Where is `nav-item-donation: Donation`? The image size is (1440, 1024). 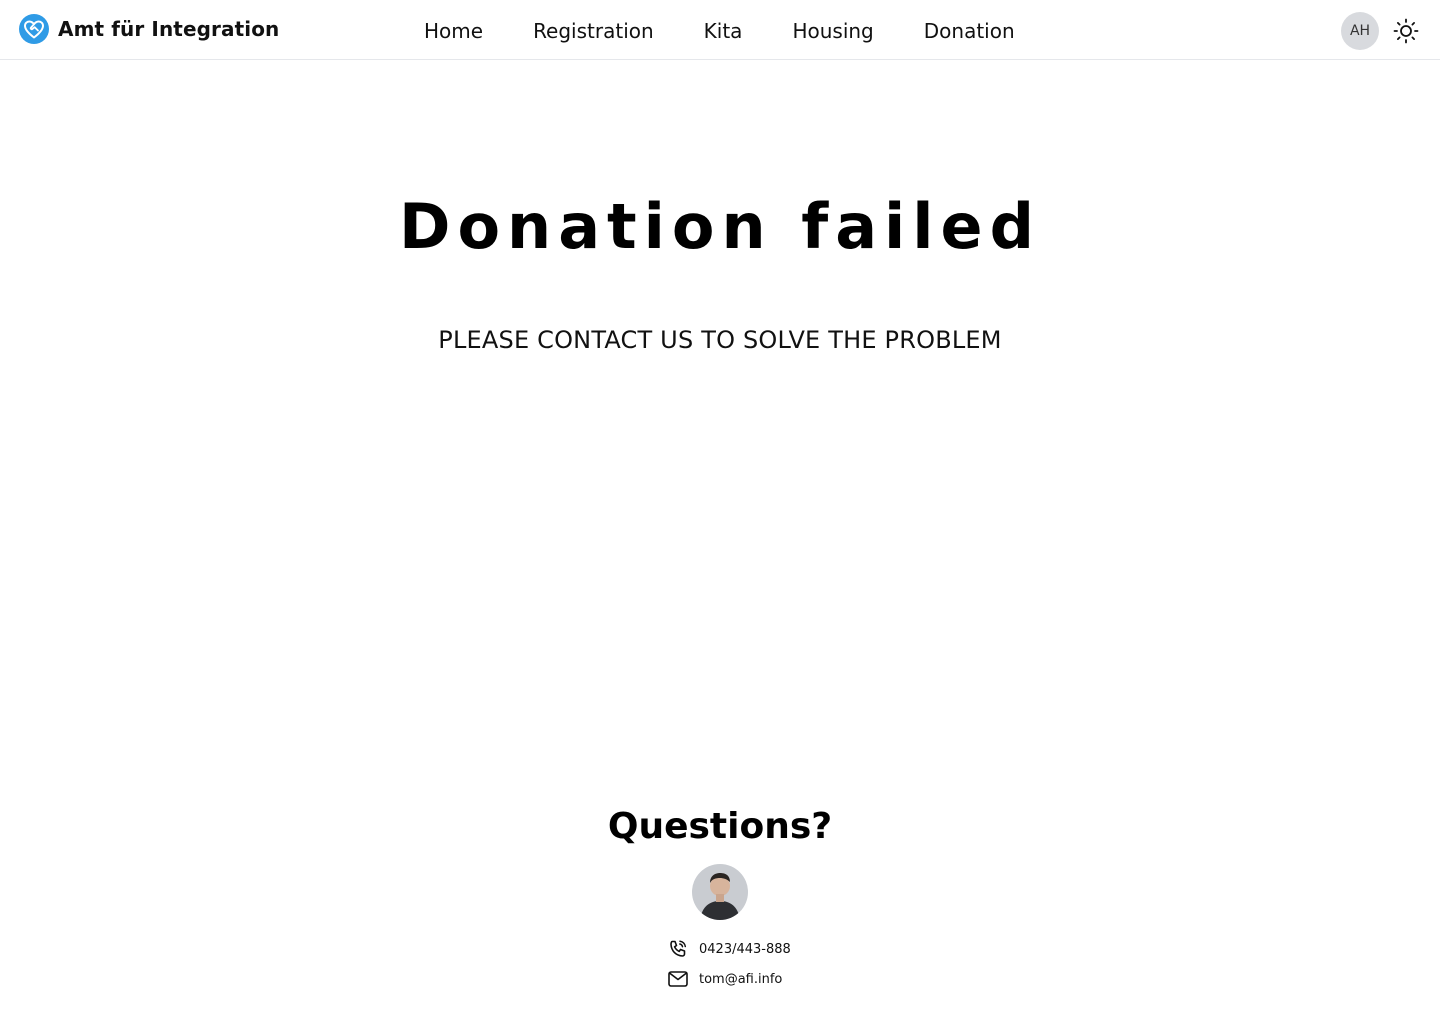 nav-item-donation: Donation is located at coordinates (969, 31).